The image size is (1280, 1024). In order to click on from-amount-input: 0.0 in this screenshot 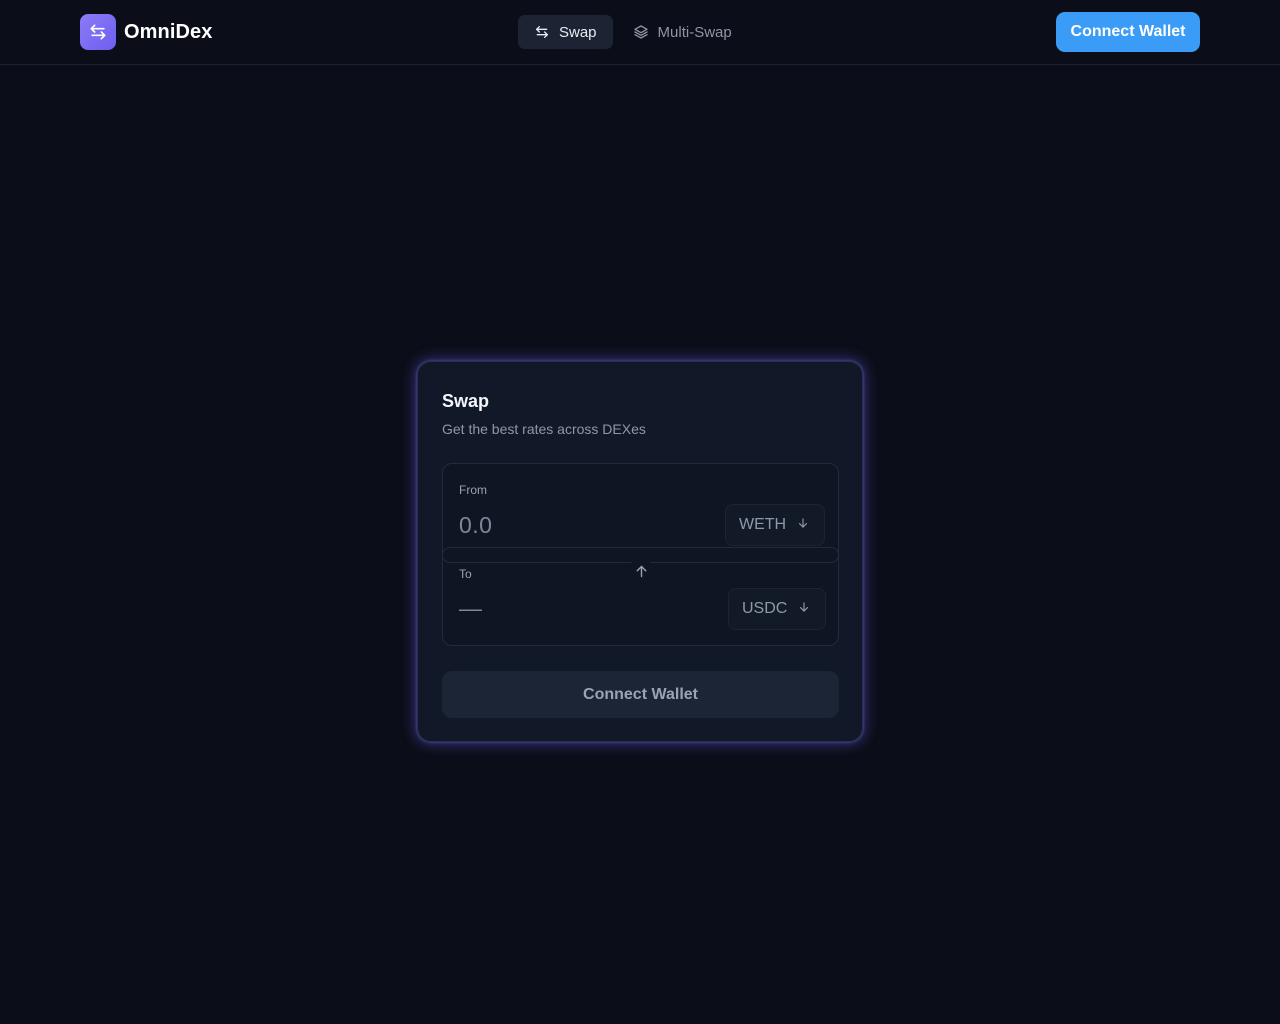, I will do `click(475, 525)`.